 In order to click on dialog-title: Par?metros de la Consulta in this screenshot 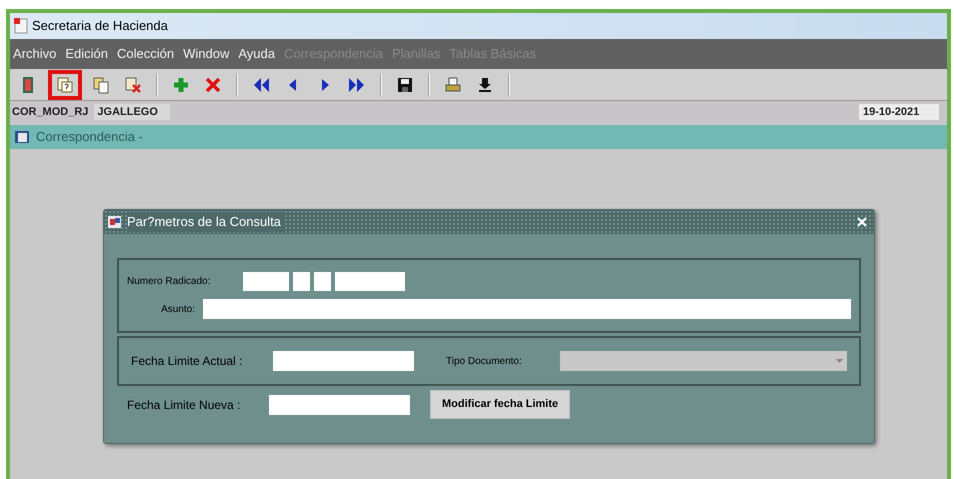, I will do `click(206, 222)`.